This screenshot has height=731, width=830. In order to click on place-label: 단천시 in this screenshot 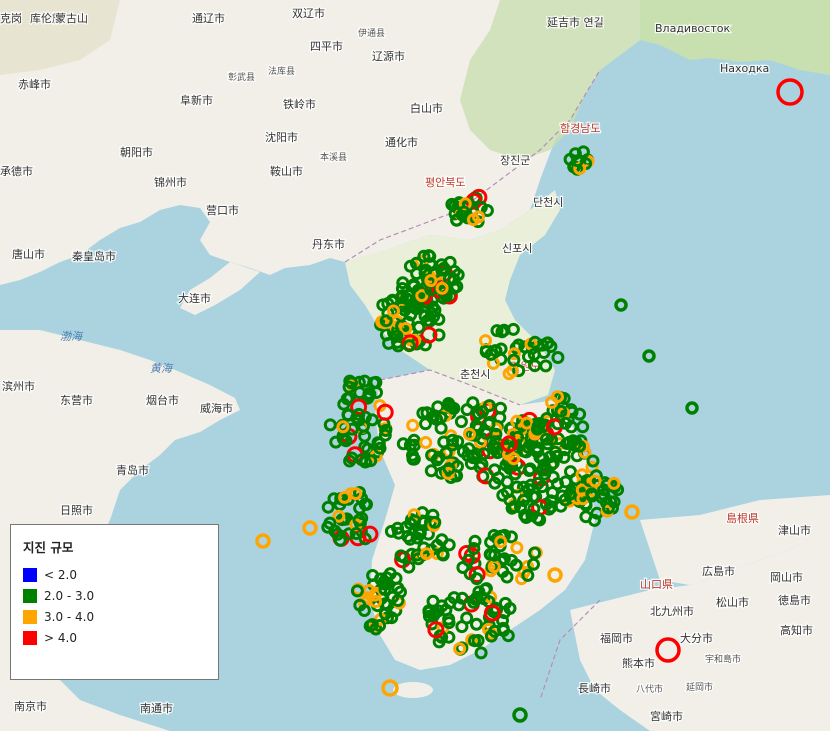, I will do `click(548, 202)`.